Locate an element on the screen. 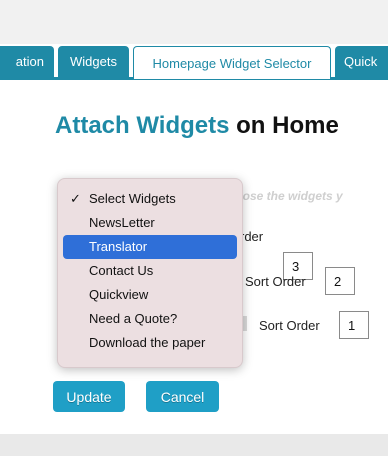 The height and width of the screenshot is (456, 388). top-gray-bar is located at coordinates (194, 22).